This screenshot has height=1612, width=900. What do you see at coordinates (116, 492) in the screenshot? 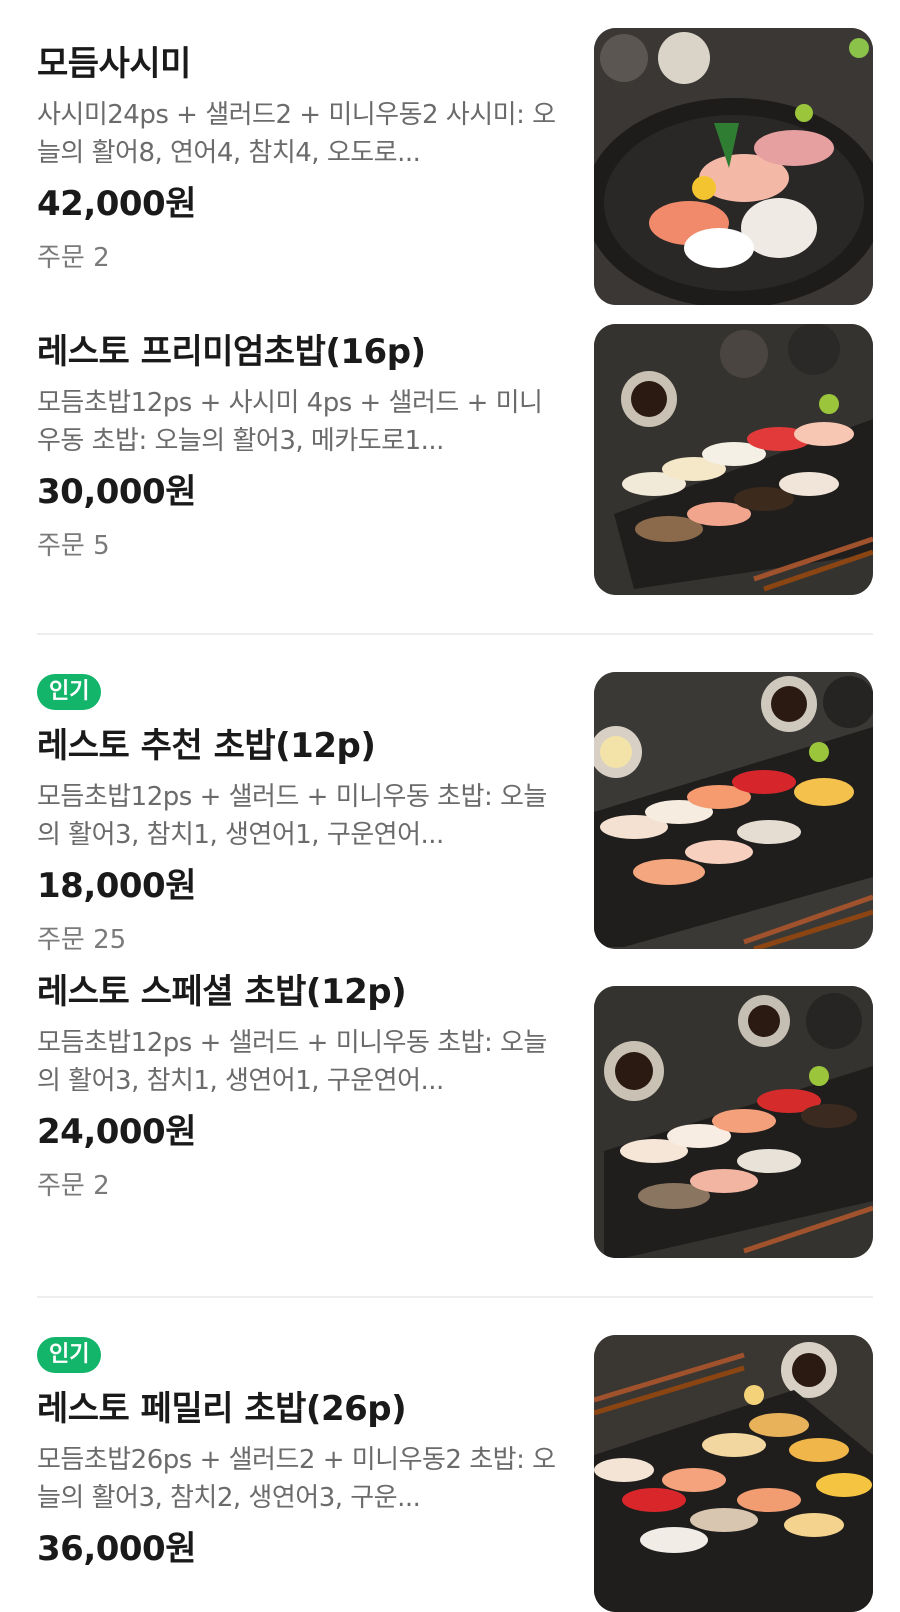
I see `menu-item-price: 30,000원` at bounding box center [116, 492].